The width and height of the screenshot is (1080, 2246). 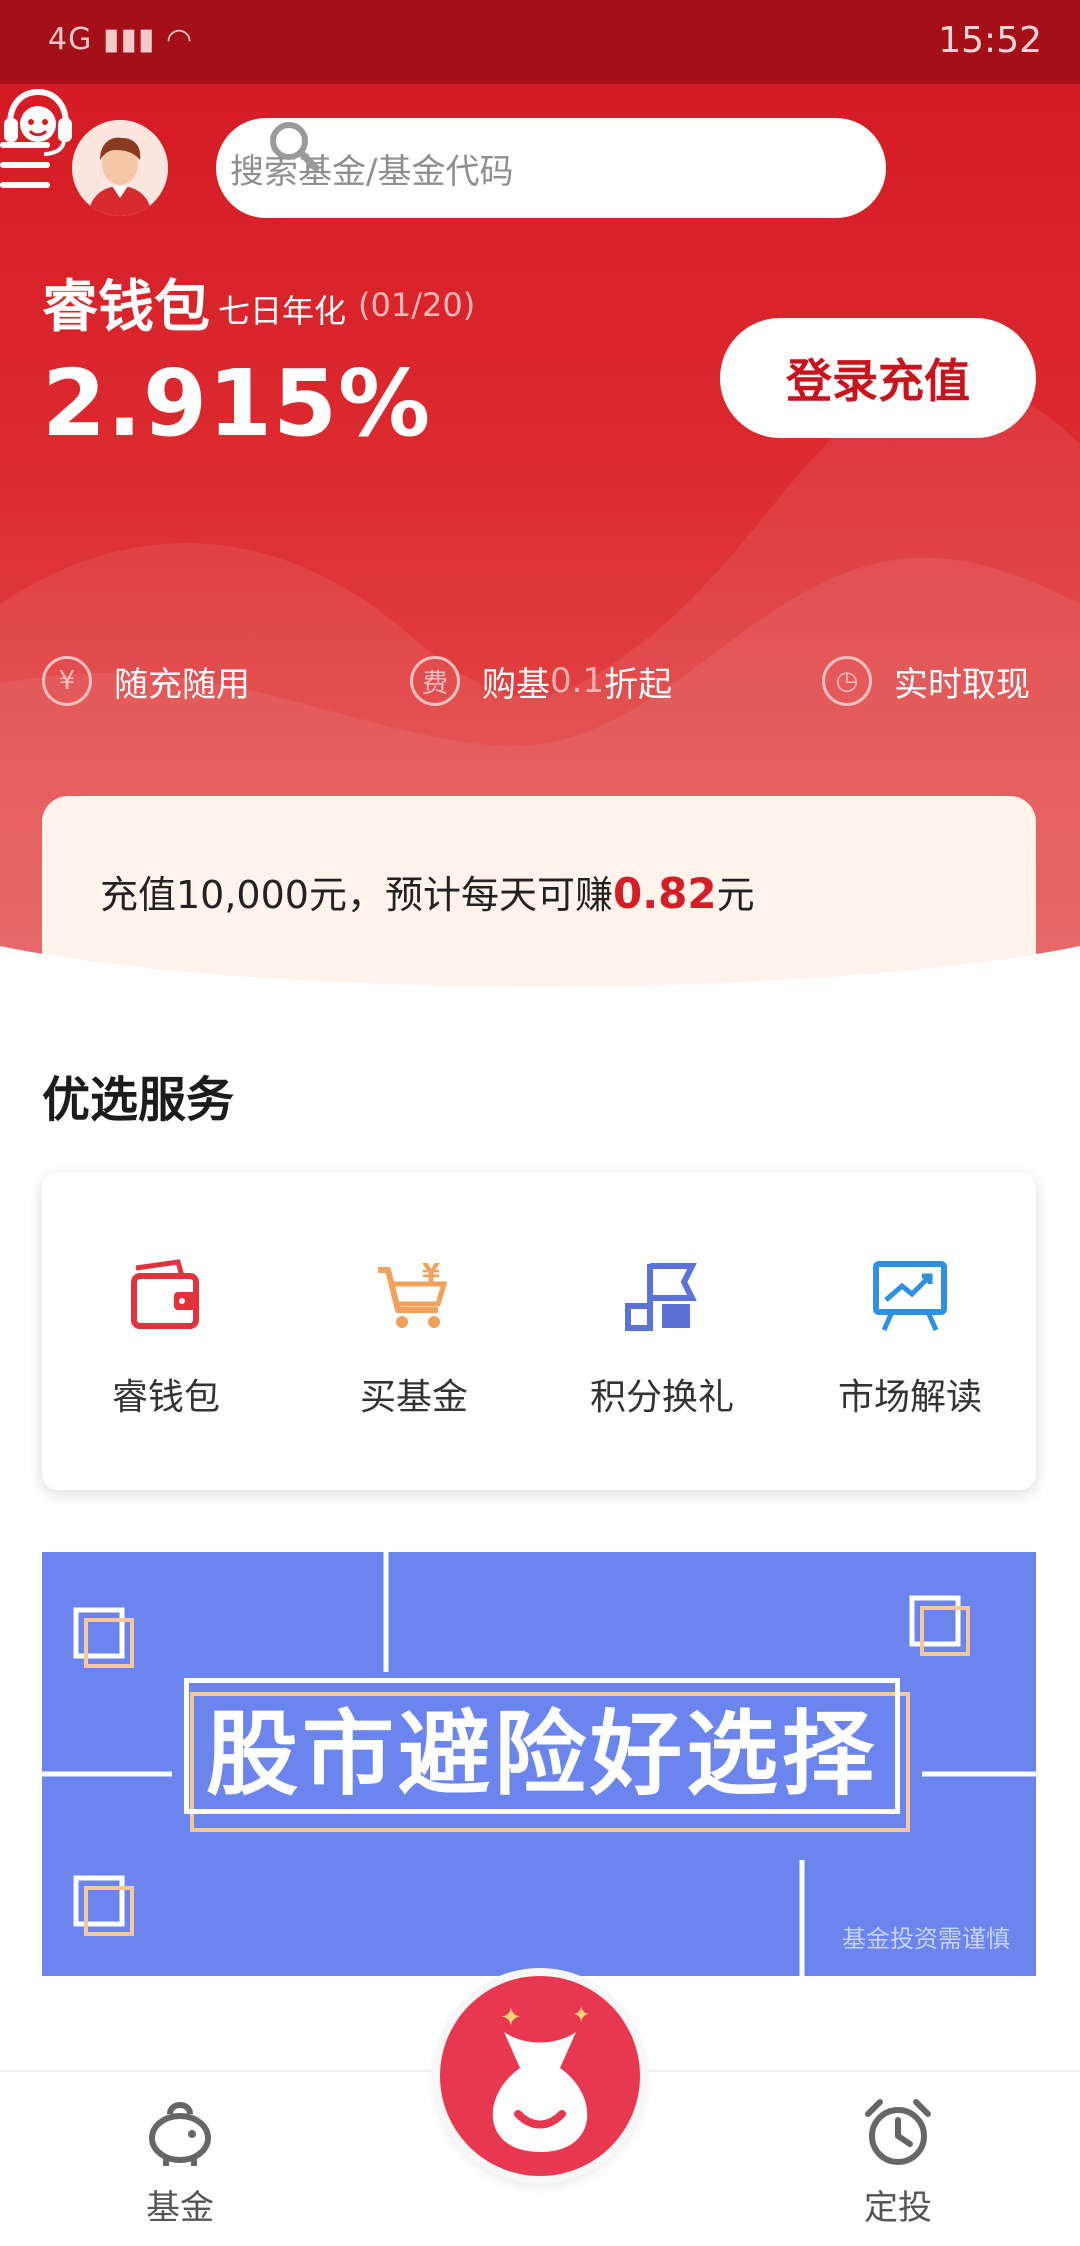 I want to click on clock-icon: ◷, so click(x=847, y=681).